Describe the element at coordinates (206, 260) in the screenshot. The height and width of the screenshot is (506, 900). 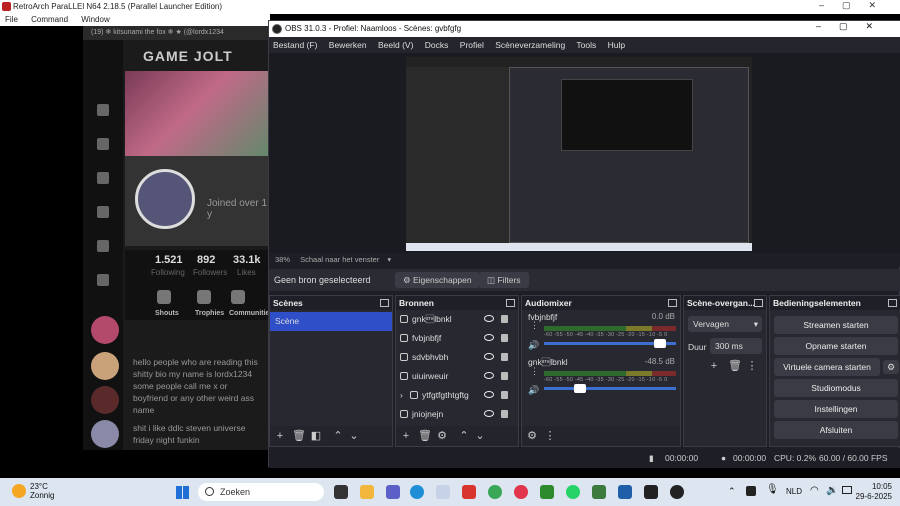
I see `followers-count: 892` at that location.